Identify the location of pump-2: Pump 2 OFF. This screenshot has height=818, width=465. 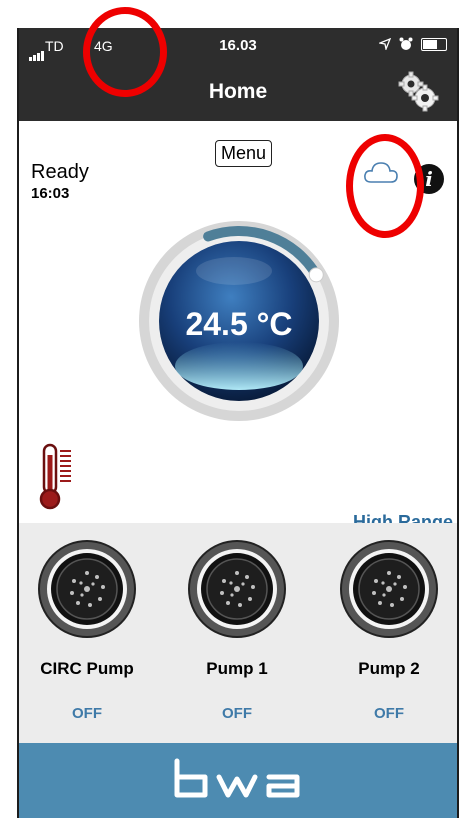
(388, 633).